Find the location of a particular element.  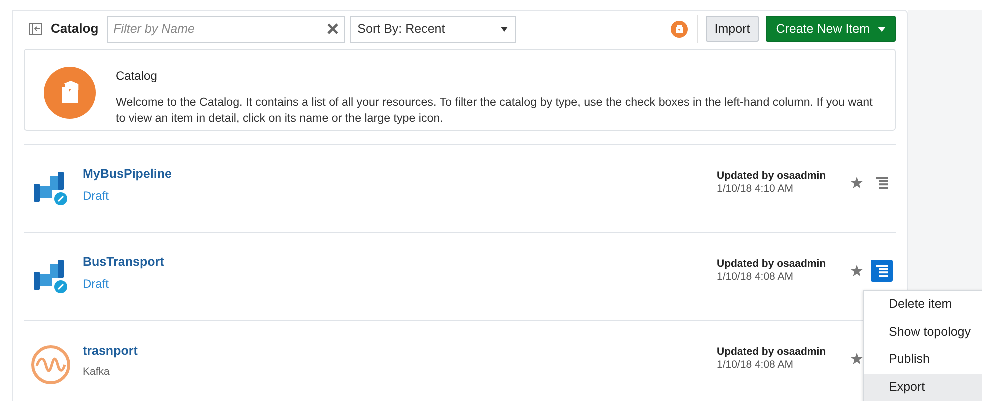

sort-dropdown: Sort By: Recent is located at coordinates (433, 29).